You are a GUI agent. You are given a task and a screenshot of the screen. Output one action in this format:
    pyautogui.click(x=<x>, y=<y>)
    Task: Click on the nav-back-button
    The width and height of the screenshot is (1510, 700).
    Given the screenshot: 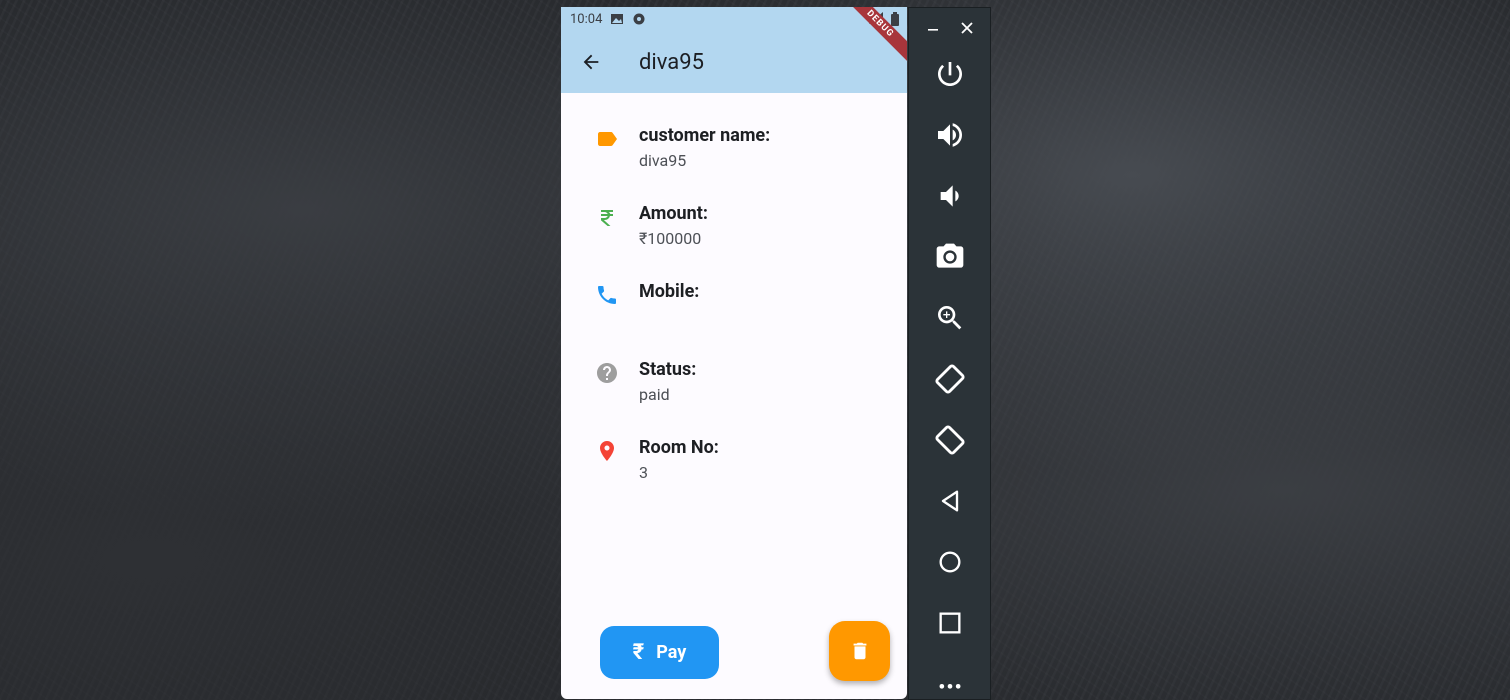 What is the action you would take?
    pyautogui.click(x=950, y=501)
    